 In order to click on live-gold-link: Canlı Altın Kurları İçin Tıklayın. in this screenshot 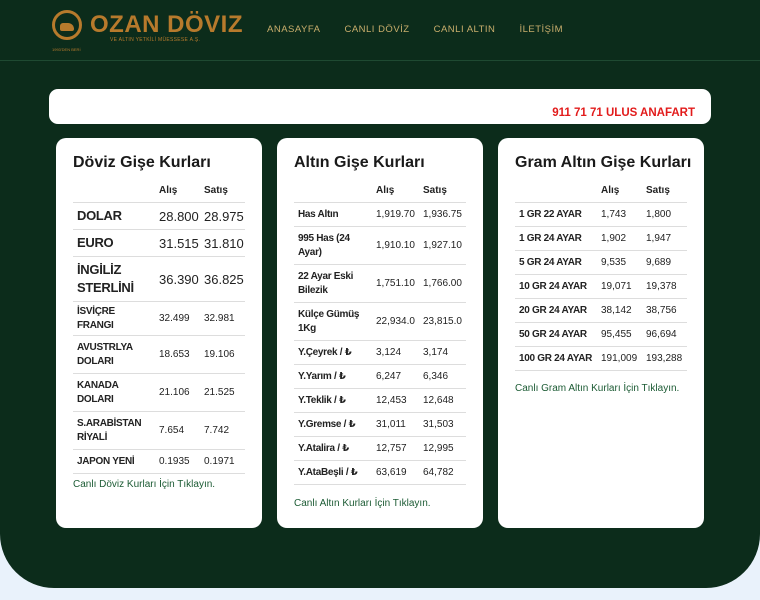, I will do `click(362, 503)`.